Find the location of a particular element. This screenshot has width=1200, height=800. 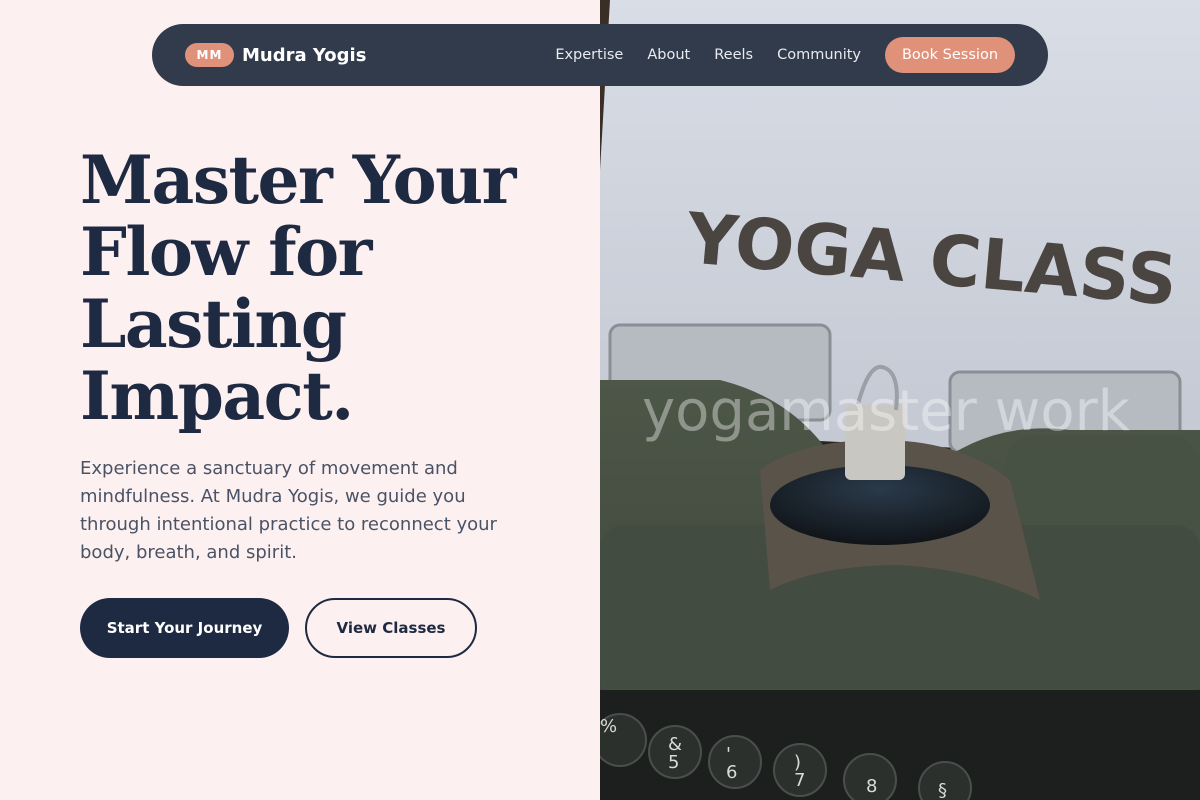

start-journey-button: Start Your Journey is located at coordinates (184, 628).